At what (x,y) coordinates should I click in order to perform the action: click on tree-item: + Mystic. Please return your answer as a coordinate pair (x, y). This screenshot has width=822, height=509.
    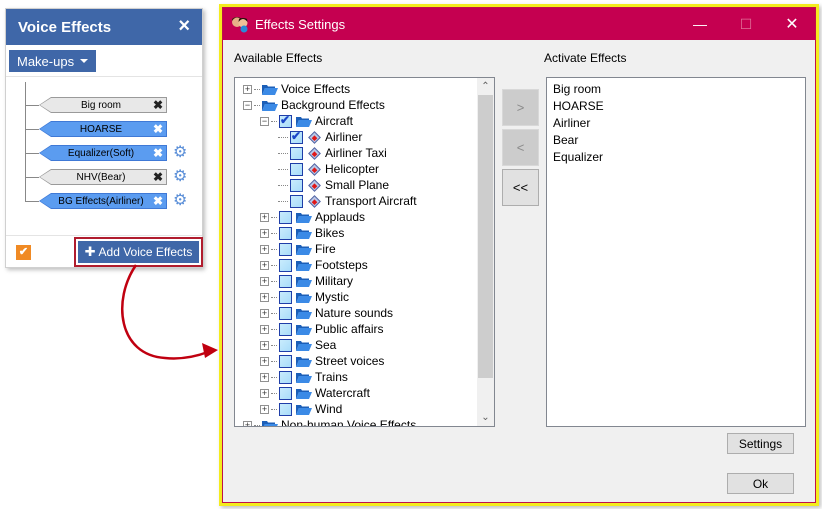
    Looking at the image, I should click on (304, 297).